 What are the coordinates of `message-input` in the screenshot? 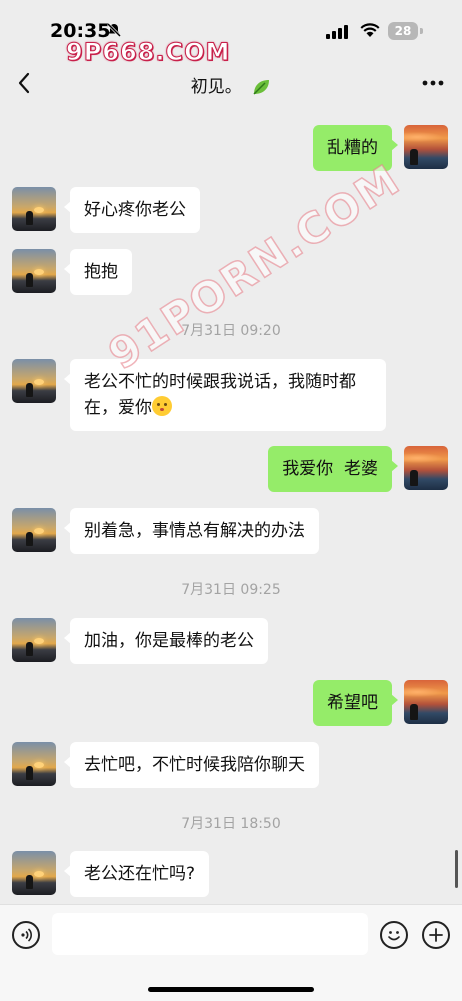 It's located at (210, 934).